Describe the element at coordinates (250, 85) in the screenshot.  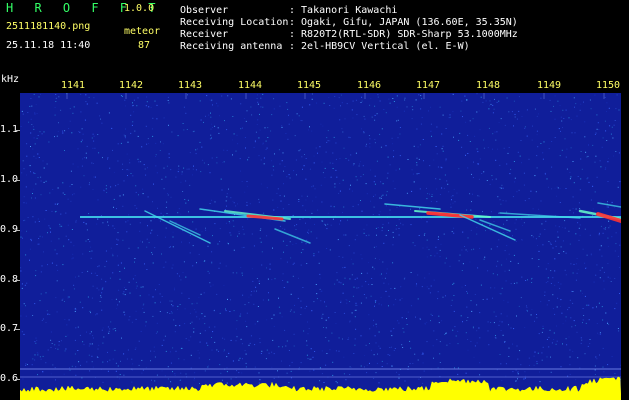
I see `time-tick-label: 1144` at that location.